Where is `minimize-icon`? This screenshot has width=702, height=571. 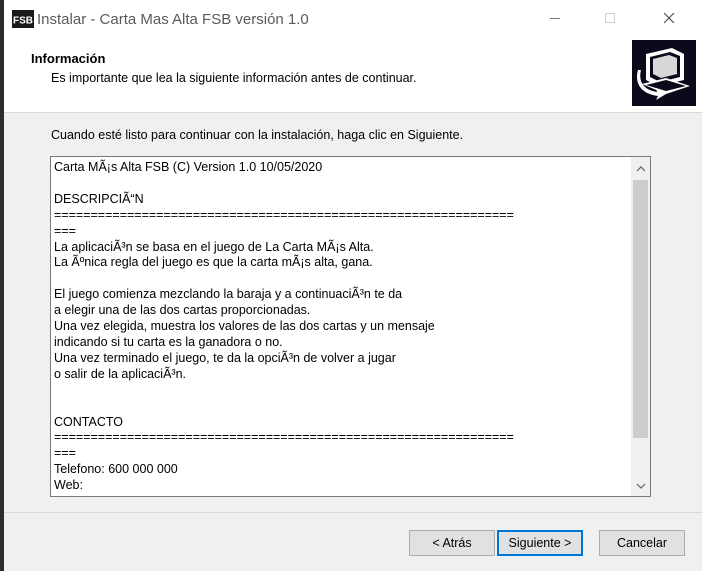
minimize-icon is located at coordinates (555, 19).